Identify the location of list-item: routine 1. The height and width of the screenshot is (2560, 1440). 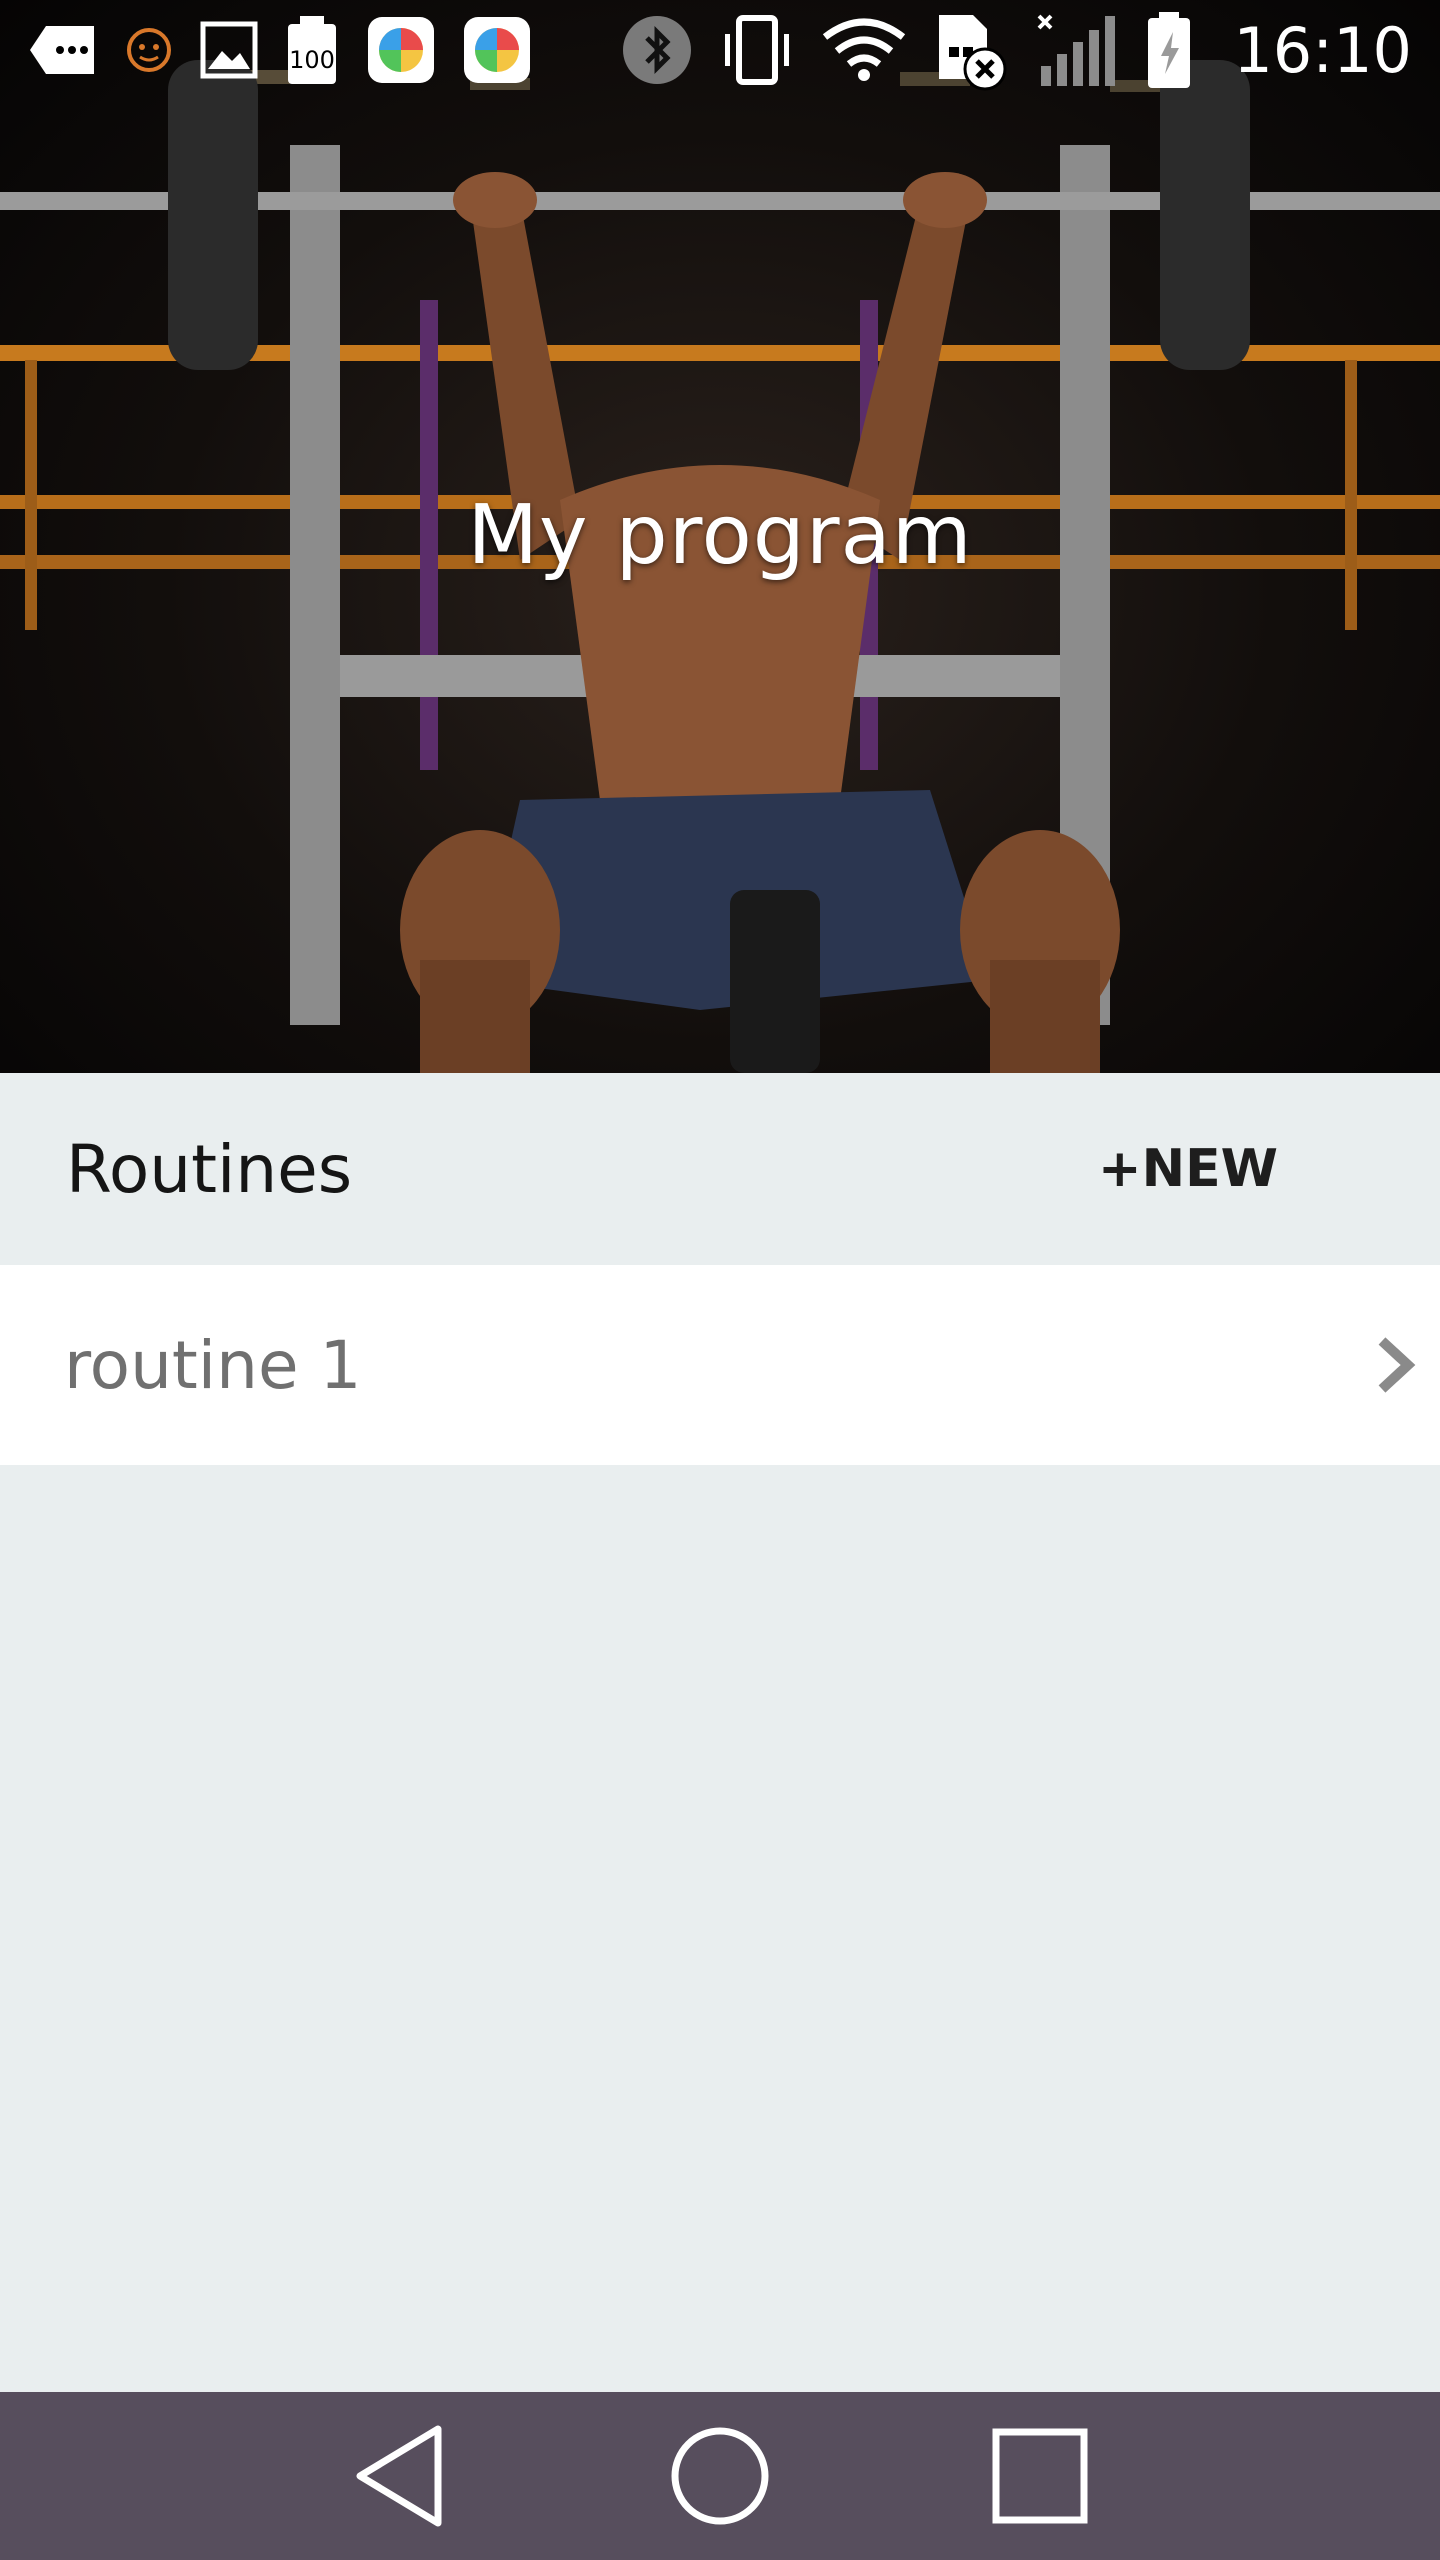
(720, 1365).